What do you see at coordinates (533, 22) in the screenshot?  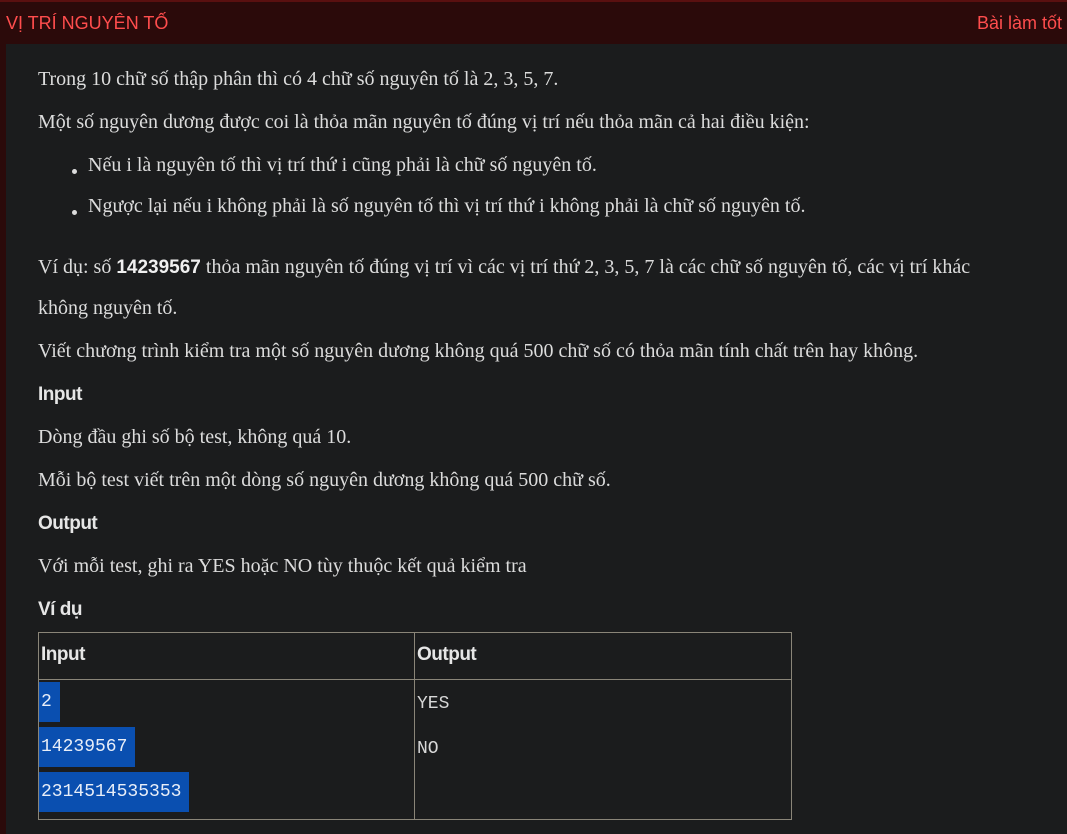 I see `problem-title-bar: VỊ TRÍ NGUYÊN TỐ Bài làm tốt` at bounding box center [533, 22].